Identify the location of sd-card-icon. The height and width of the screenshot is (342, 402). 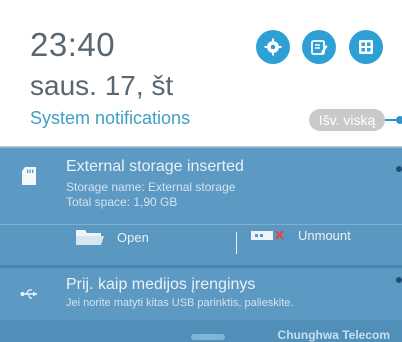
(29, 176).